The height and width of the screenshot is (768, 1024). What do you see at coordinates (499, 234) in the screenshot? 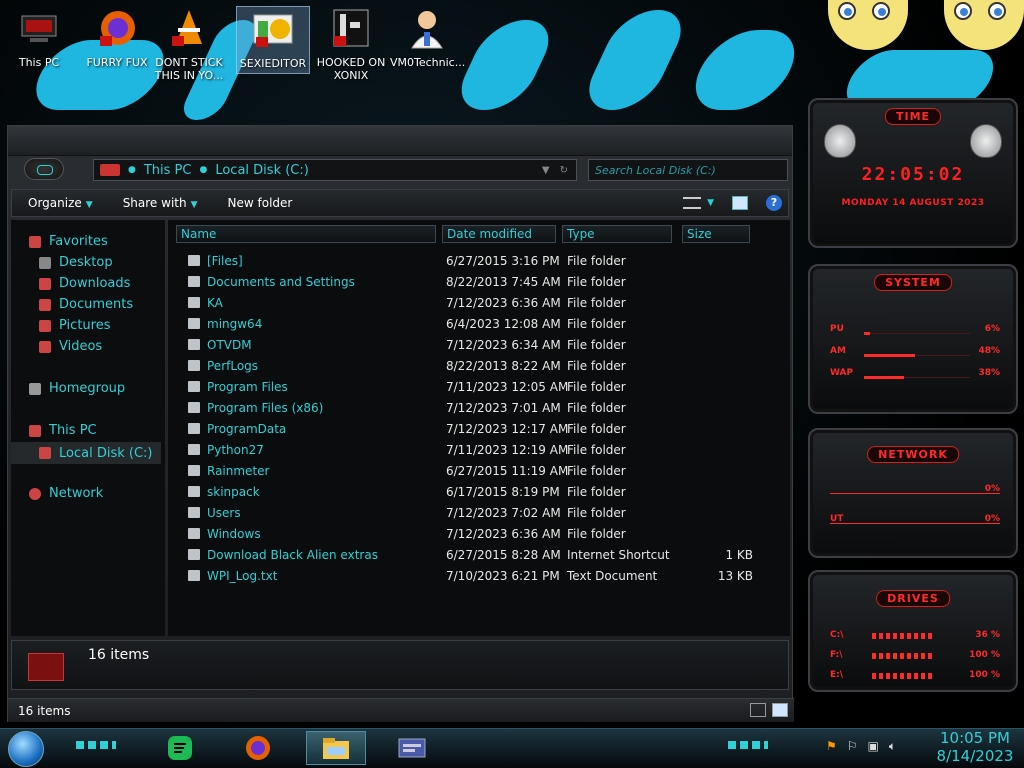
I see `column-header-date: Date modified` at bounding box center [499, 234].